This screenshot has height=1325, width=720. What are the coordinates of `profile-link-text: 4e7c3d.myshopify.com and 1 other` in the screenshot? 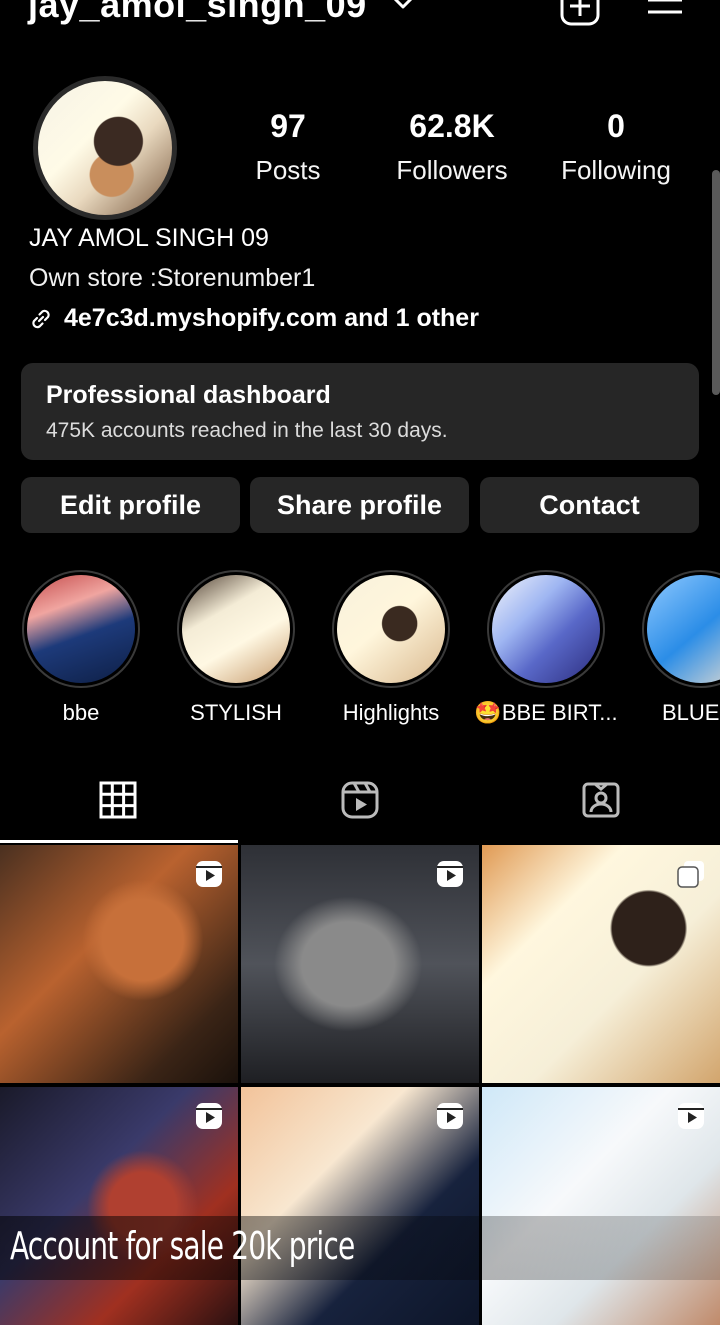 It's located at (271, 318).